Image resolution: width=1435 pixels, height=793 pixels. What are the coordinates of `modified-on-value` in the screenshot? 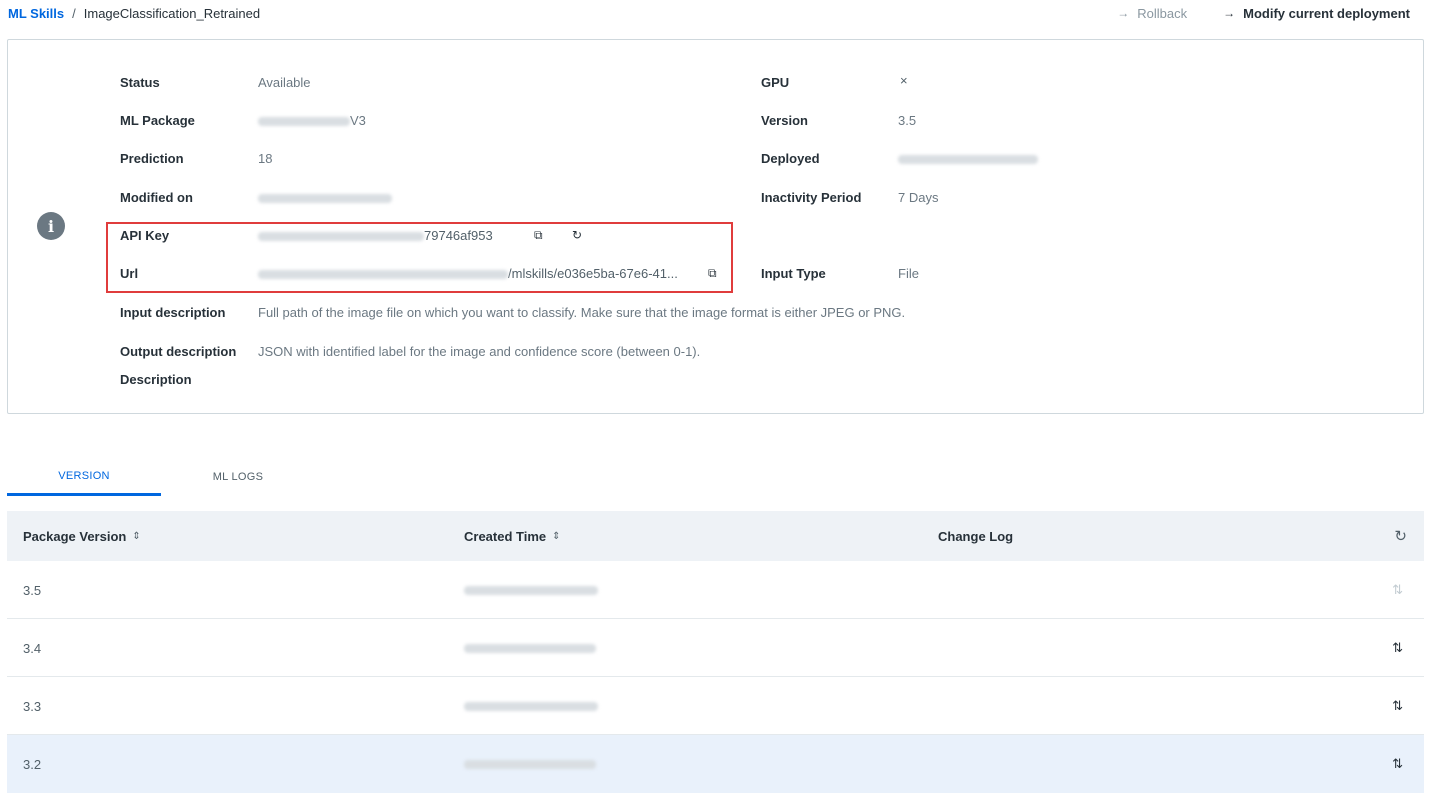 It's located at (325, 197).